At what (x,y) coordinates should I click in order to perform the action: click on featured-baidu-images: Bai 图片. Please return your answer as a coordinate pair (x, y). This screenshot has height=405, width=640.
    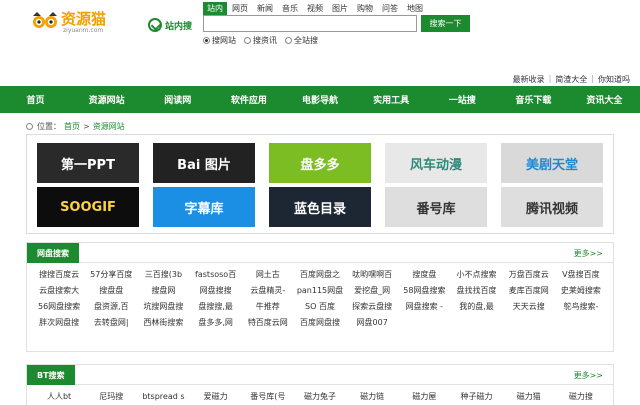
    Looking at the image, I should click on (204, 163).